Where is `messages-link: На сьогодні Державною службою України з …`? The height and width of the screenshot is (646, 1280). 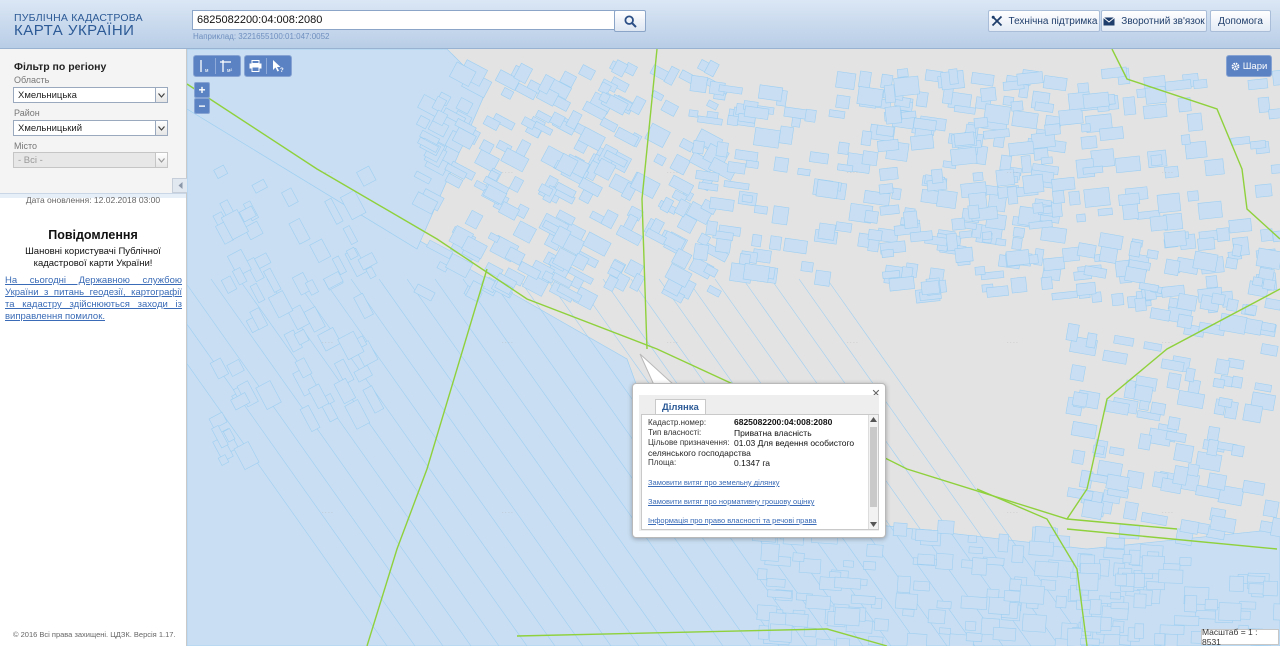 messages-link: На сьогодні Державною службою України з … is located at coordinates (93, 299).